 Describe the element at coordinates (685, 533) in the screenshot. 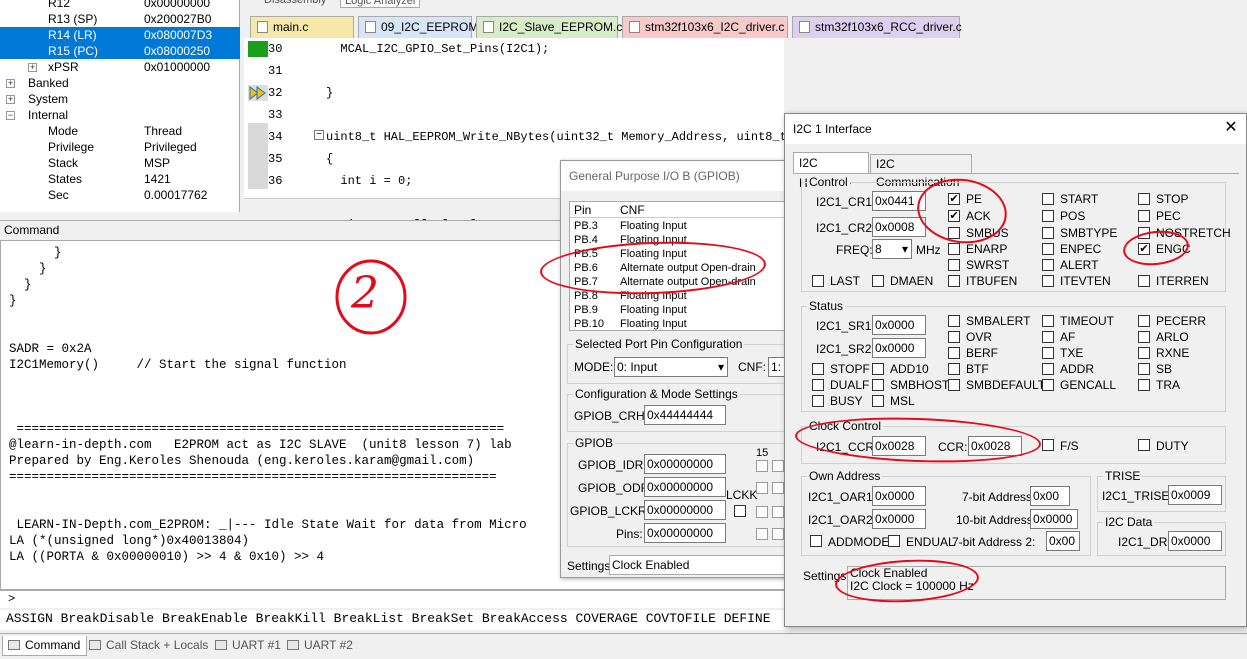

I see `pins-field: 0x00000000` at that location.